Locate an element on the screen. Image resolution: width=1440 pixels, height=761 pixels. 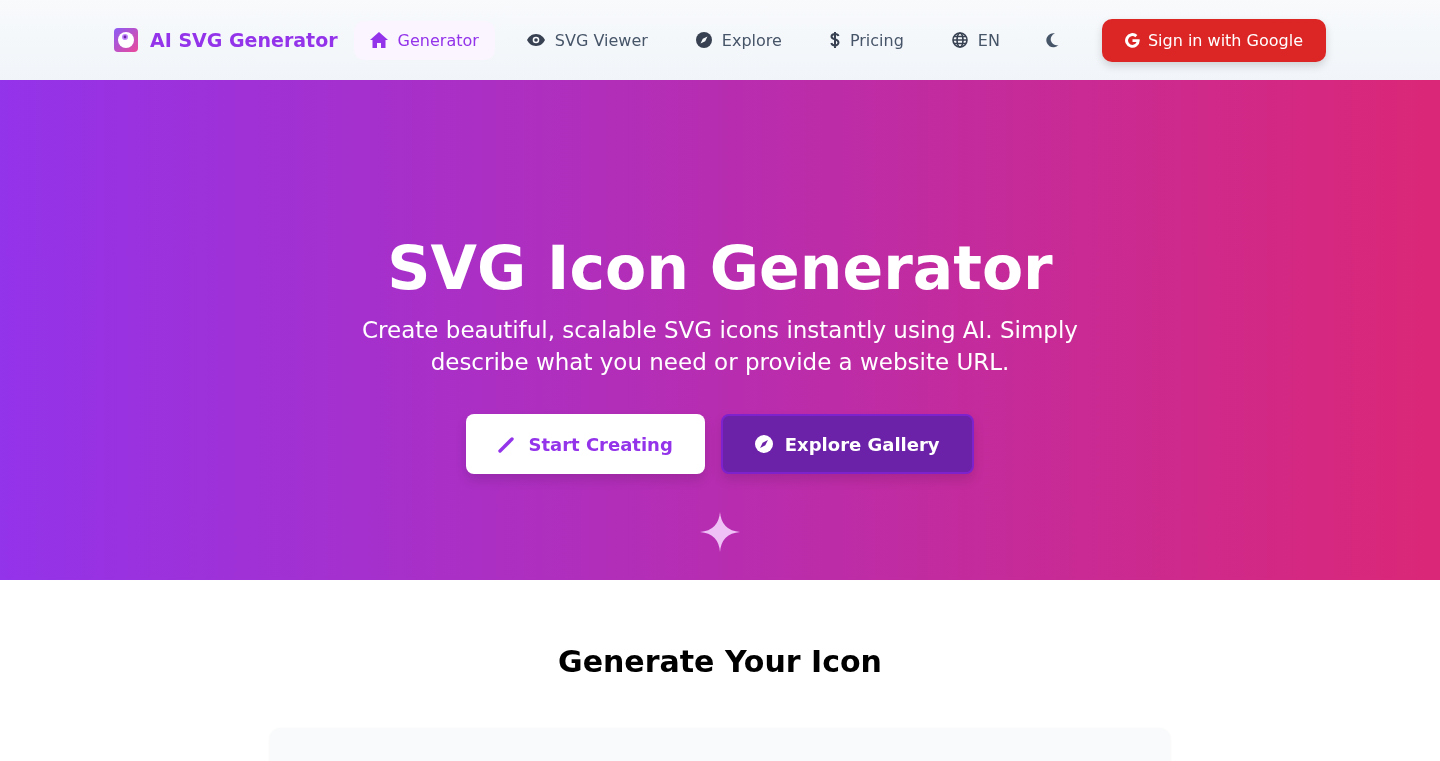
sparkle-icon is located at coordinates (720, 532).